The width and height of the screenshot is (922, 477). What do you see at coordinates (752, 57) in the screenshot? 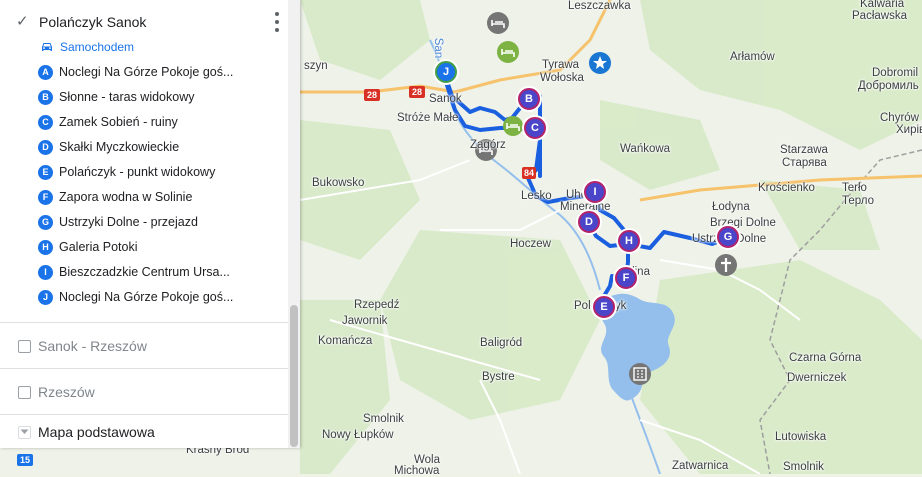
I see `place-label: Arłamów` at bounding box center [752, 57].